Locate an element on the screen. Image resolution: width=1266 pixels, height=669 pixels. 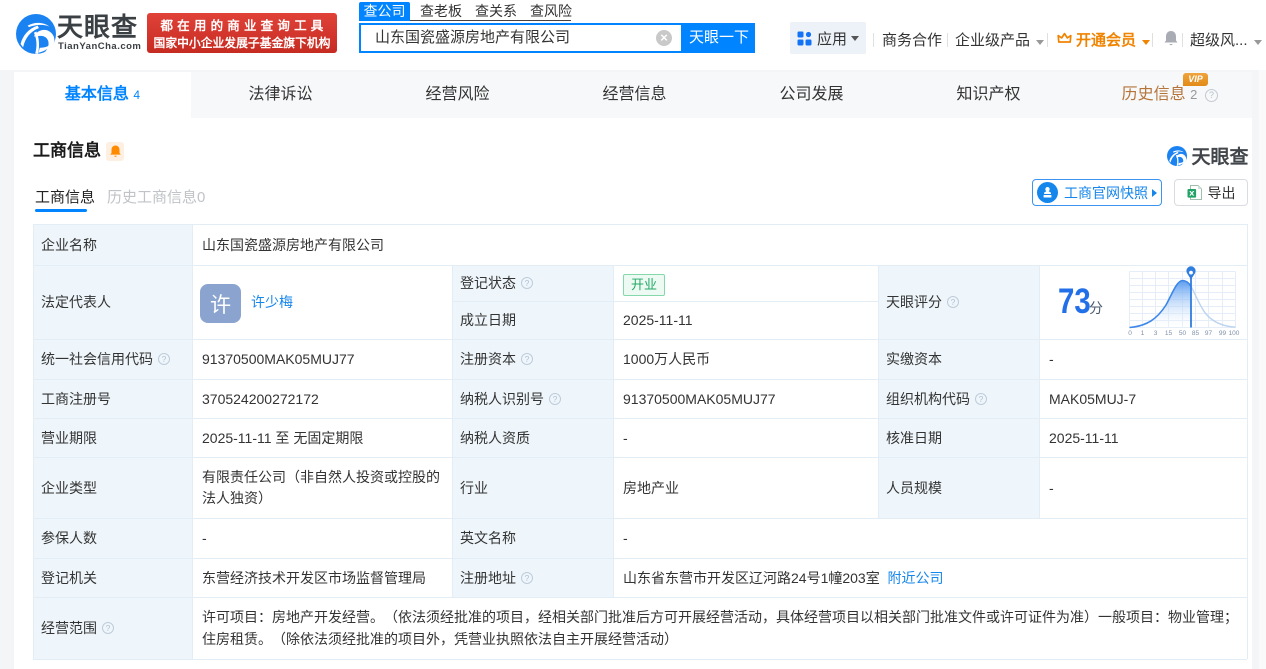
svg-text: 97 is located at coordinates (1209, 333).